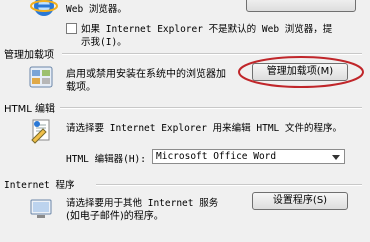  What do you see at coordinates (71, 28) in the screenshot?
I see `default-browser-checkbox` at bounding box center [71, 28].